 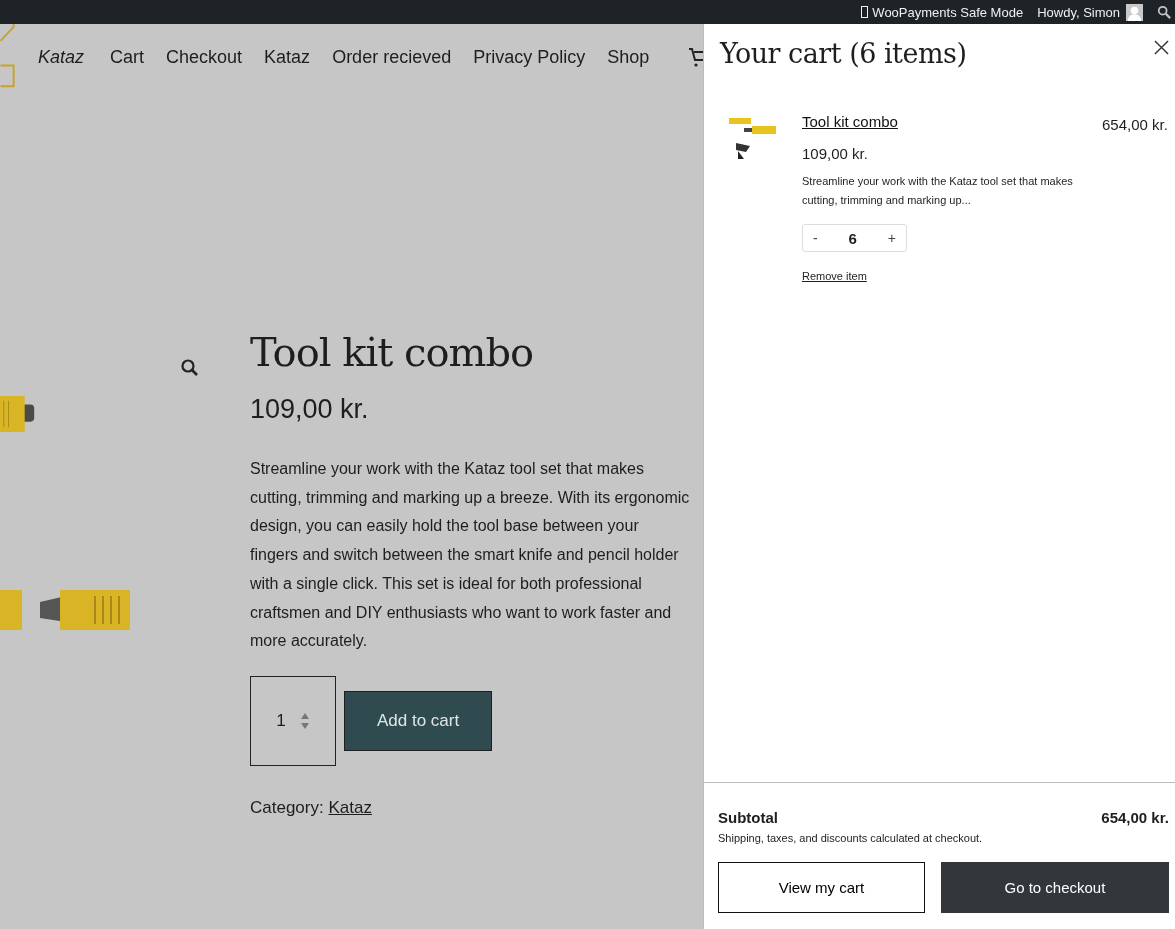 I want to click on search-icon, so click(x=1164, y=12).